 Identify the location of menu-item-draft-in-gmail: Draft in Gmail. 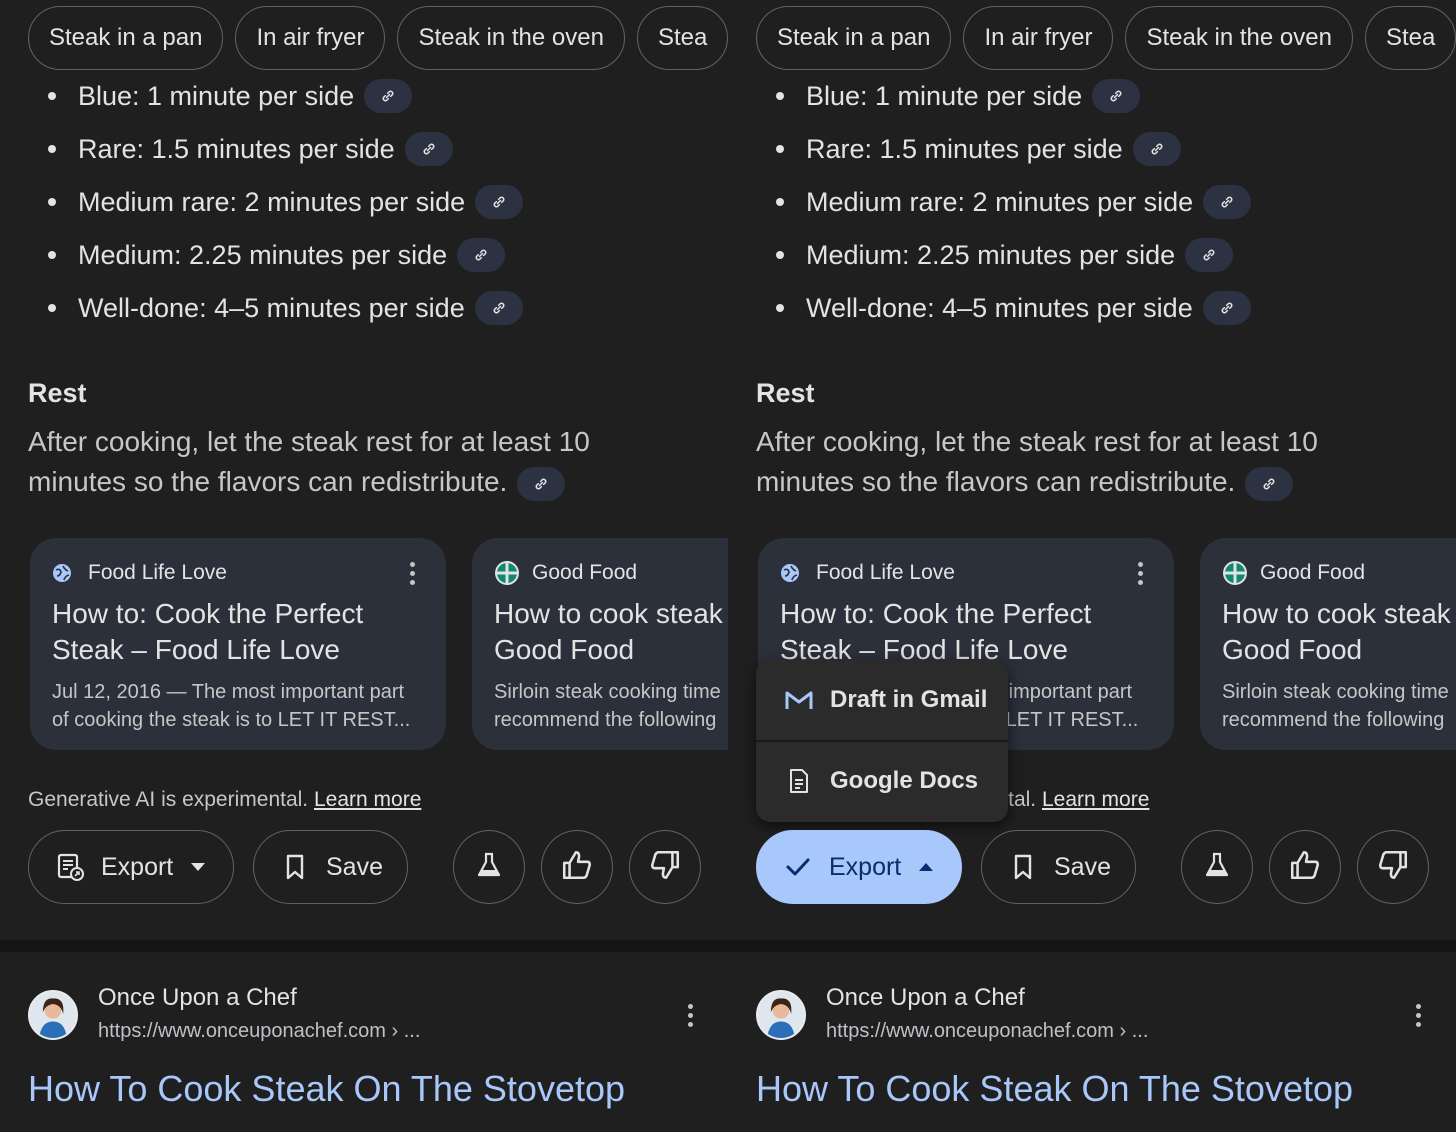
(882, 700).